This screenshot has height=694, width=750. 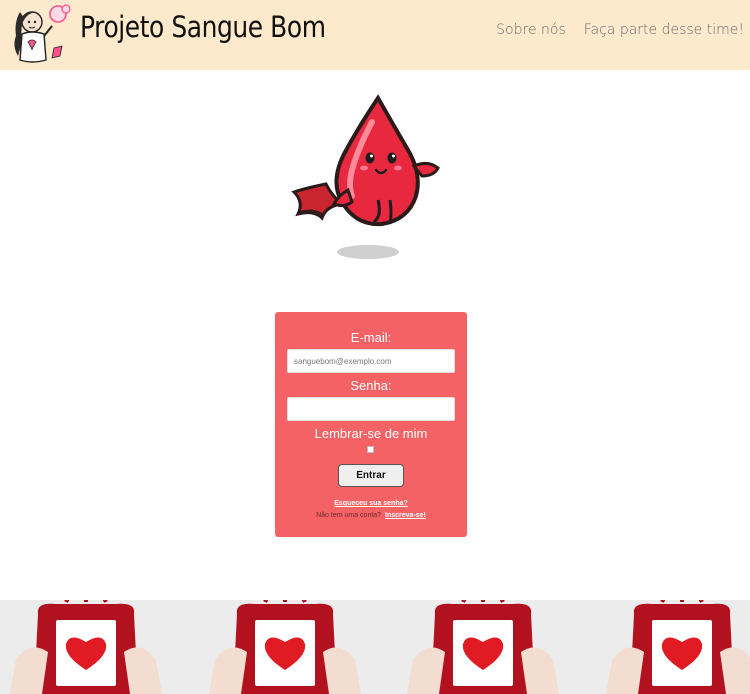 I want to click on email-field, so click(x=371, y=361).